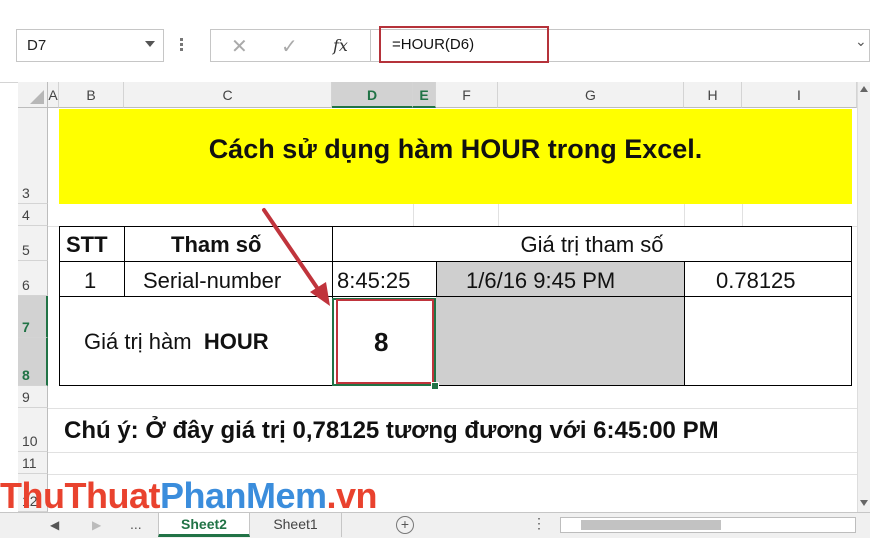 This screenshot has width=870, height=538. Describe the element at coordinates (861, 41) in the screenshot. I see `expand-formula-icon: ⌄` at that location.